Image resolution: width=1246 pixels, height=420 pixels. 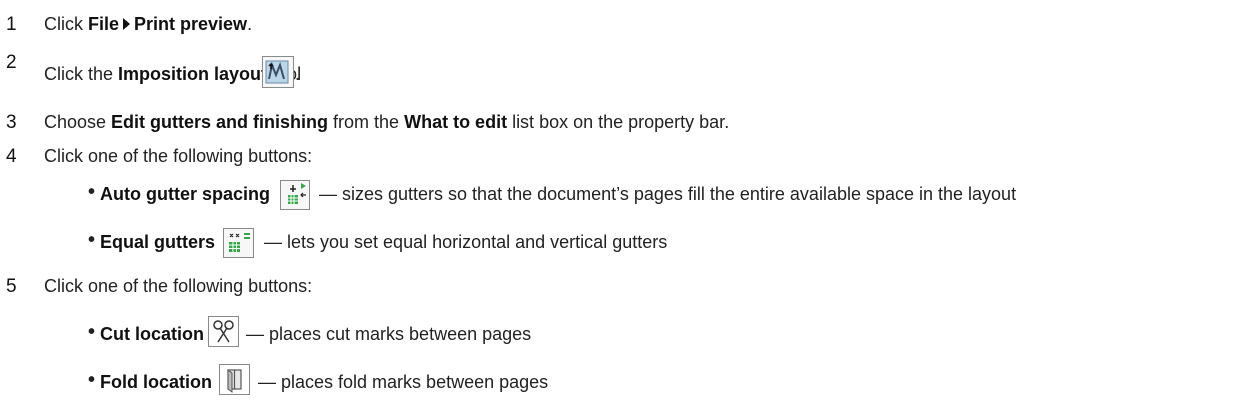 I want to click on tool-name: Imposition layout, so click(x=193, y=74).